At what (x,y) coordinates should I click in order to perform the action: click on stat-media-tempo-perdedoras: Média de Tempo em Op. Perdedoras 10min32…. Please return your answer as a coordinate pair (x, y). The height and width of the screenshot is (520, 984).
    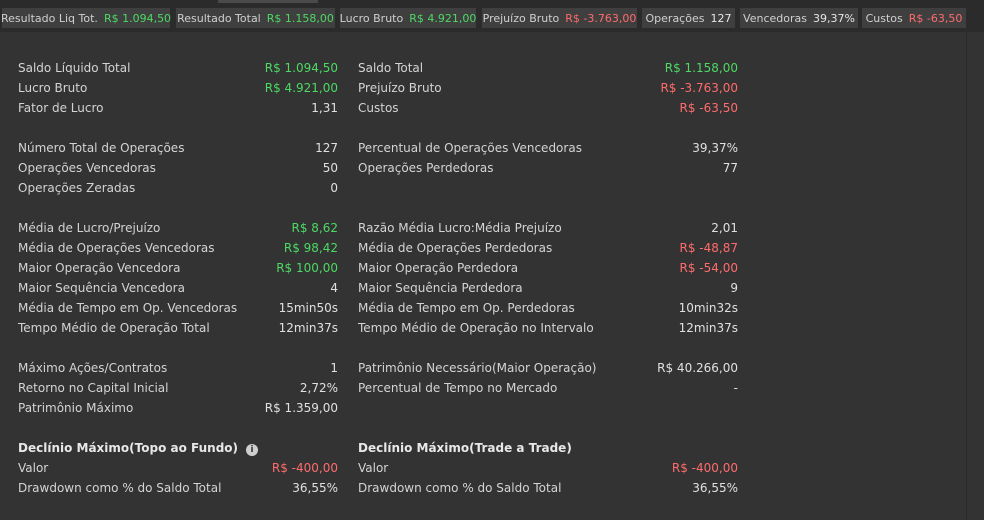
    Looking at the image, I should click on (548, 308).